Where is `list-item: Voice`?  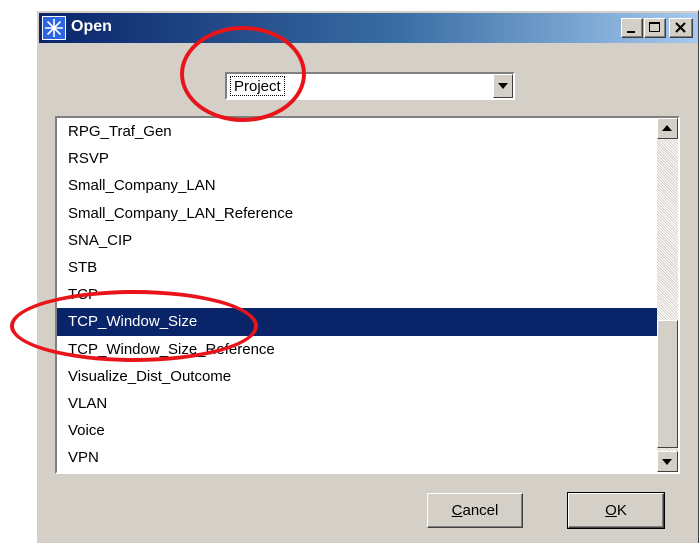
list-item: Voice is located at coordinates (357, 430).